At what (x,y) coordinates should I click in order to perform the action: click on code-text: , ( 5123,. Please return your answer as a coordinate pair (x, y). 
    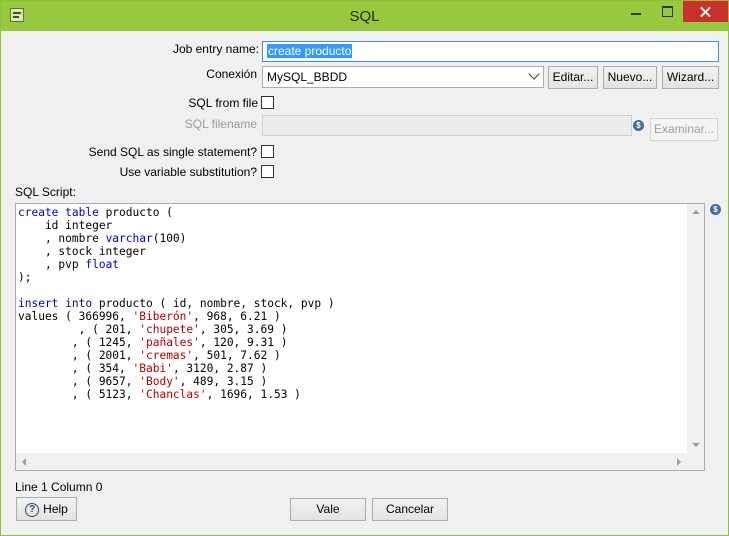
    Looking at the image, I should click on (79, 394).